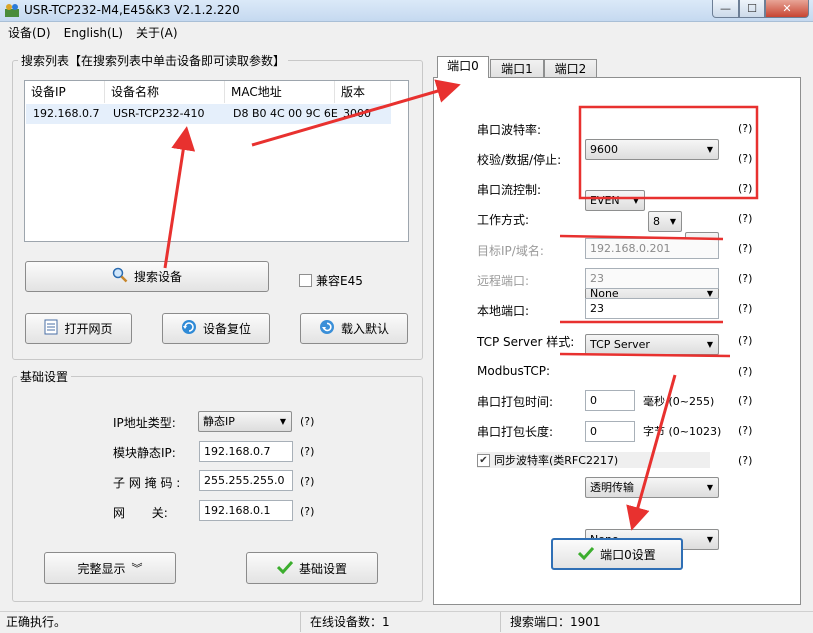  I want to click on help-server-style: (?), so click(745, 340).